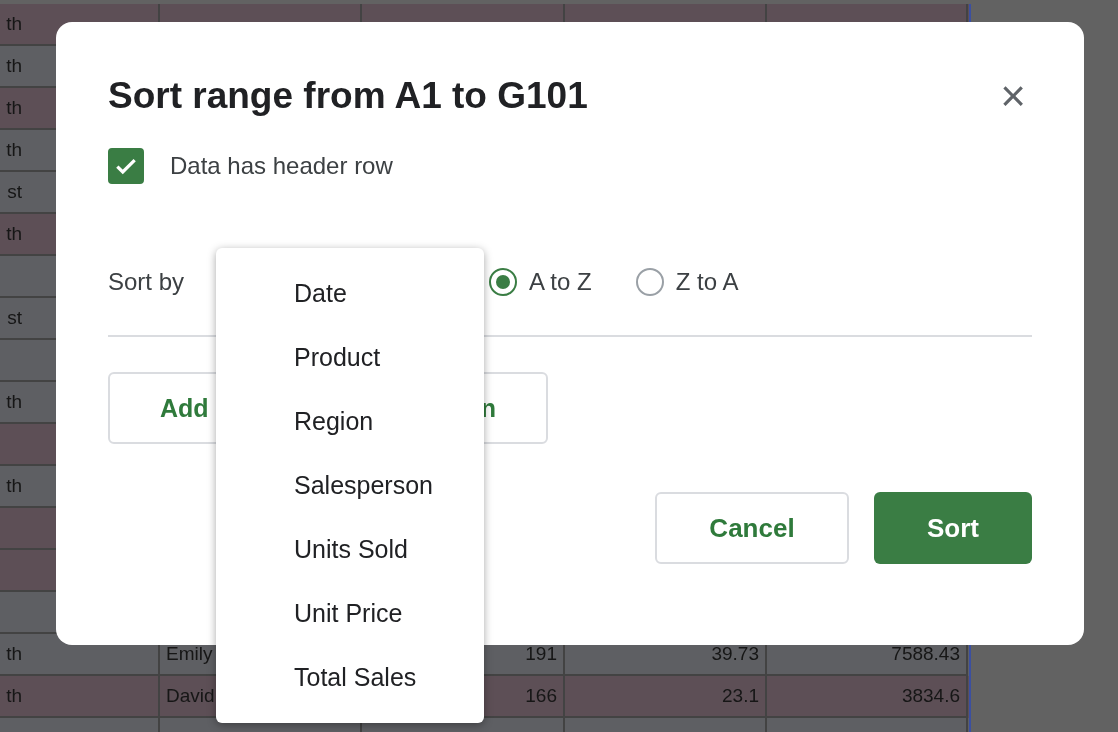  Describe the element at coordinates (350, 421) in the screenshot. I see `menu-item: Region` at that location.